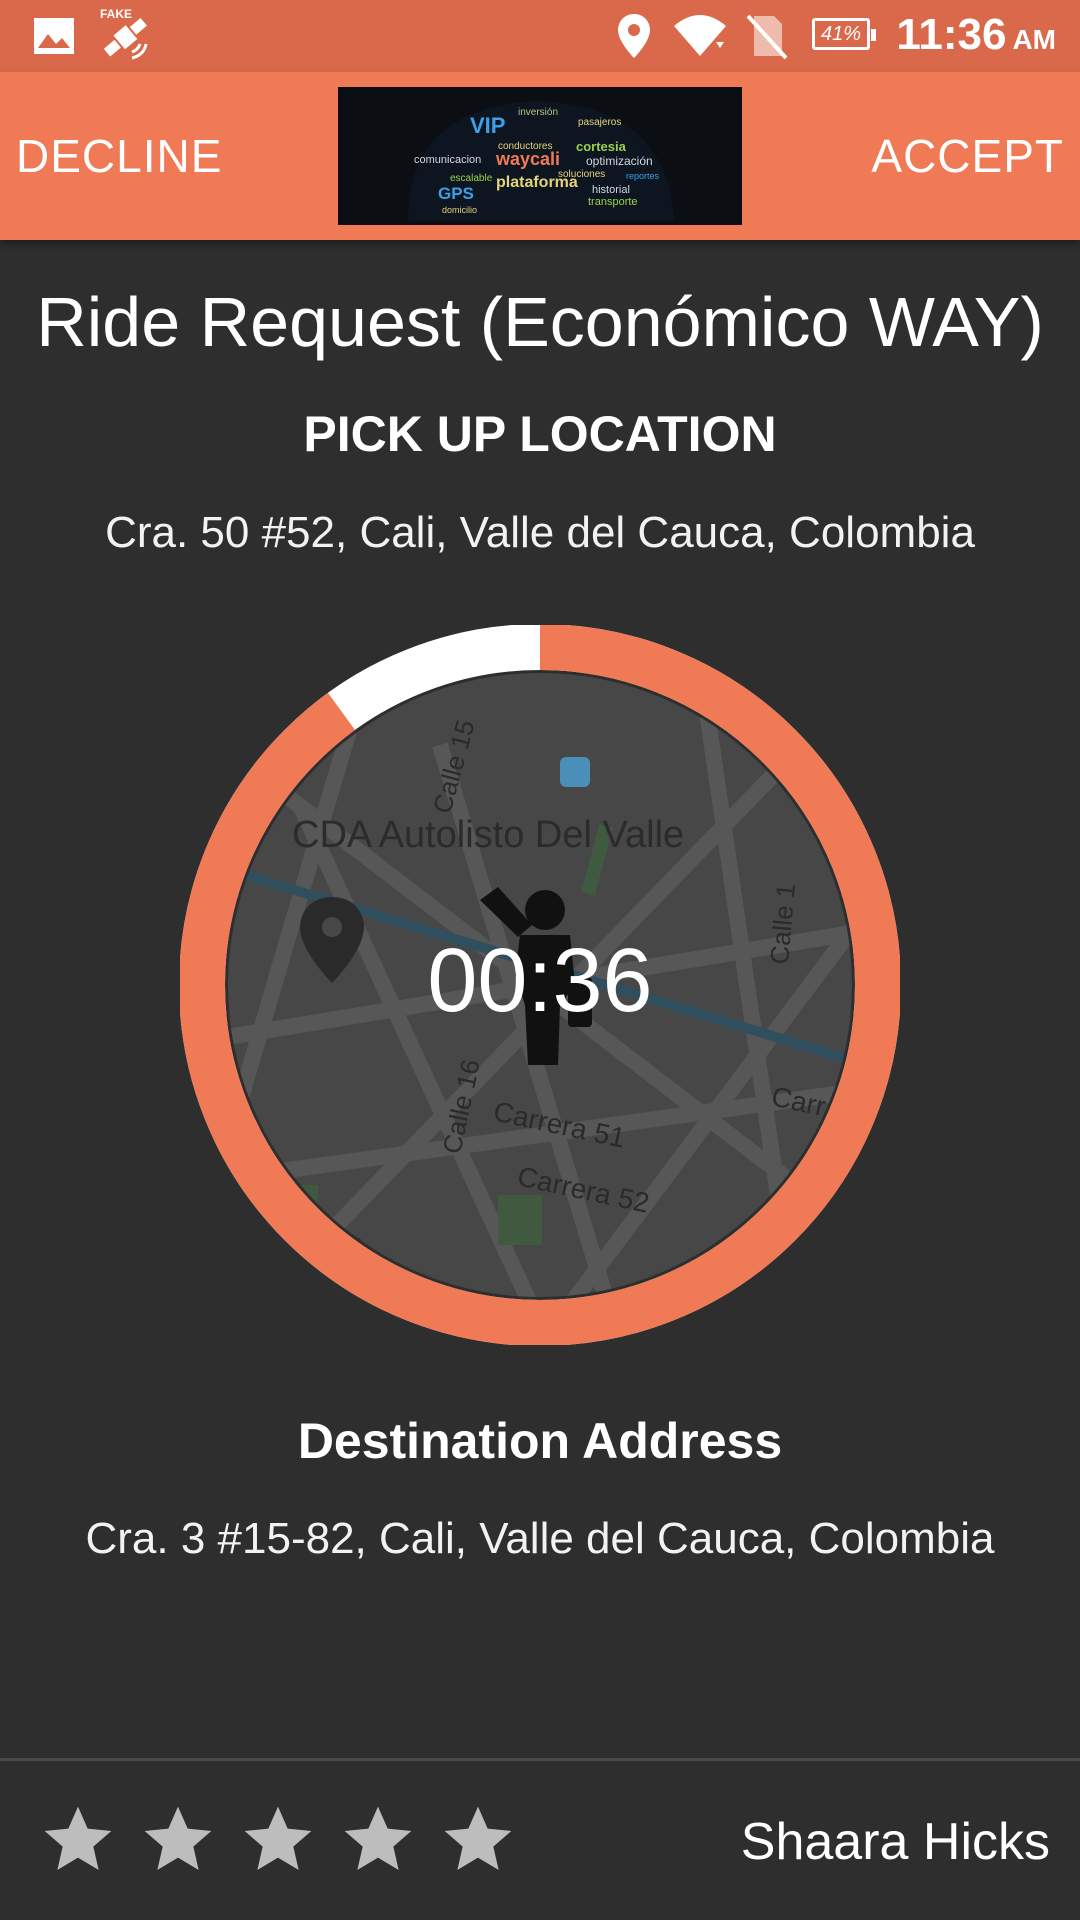 The width and height of the screenshot is (1080, 1920). I want to click on status-bar: FAKE 41% 11:36 AM, so click(540, 36).